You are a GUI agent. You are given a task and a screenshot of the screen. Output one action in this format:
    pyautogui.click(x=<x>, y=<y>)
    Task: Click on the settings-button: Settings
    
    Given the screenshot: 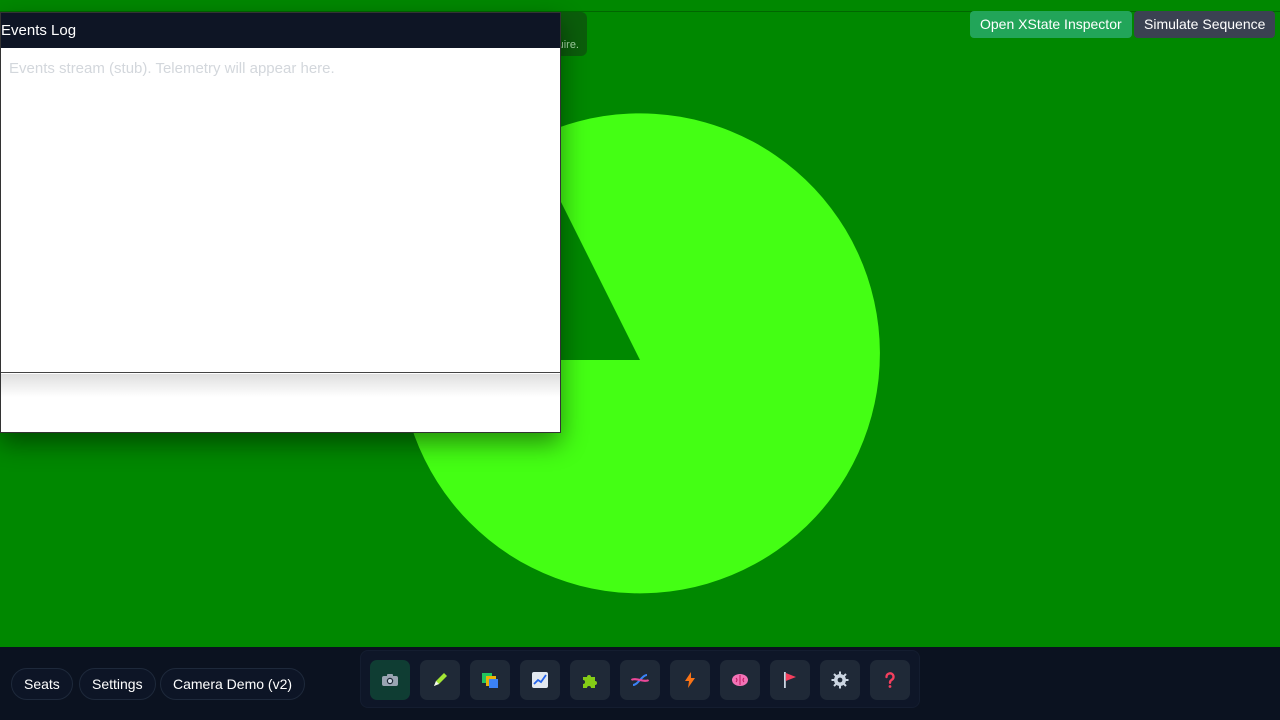 What is the action you would take?
    pyautogui.click(x=117, y=684)
    